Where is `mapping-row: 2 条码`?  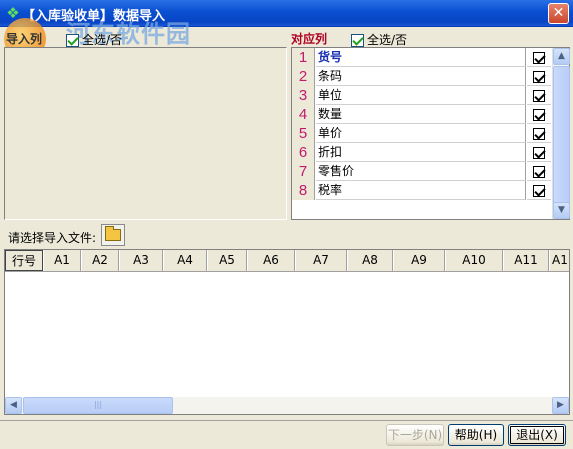
mapping-row: 2 条码 is located at coordinates (422, 76).